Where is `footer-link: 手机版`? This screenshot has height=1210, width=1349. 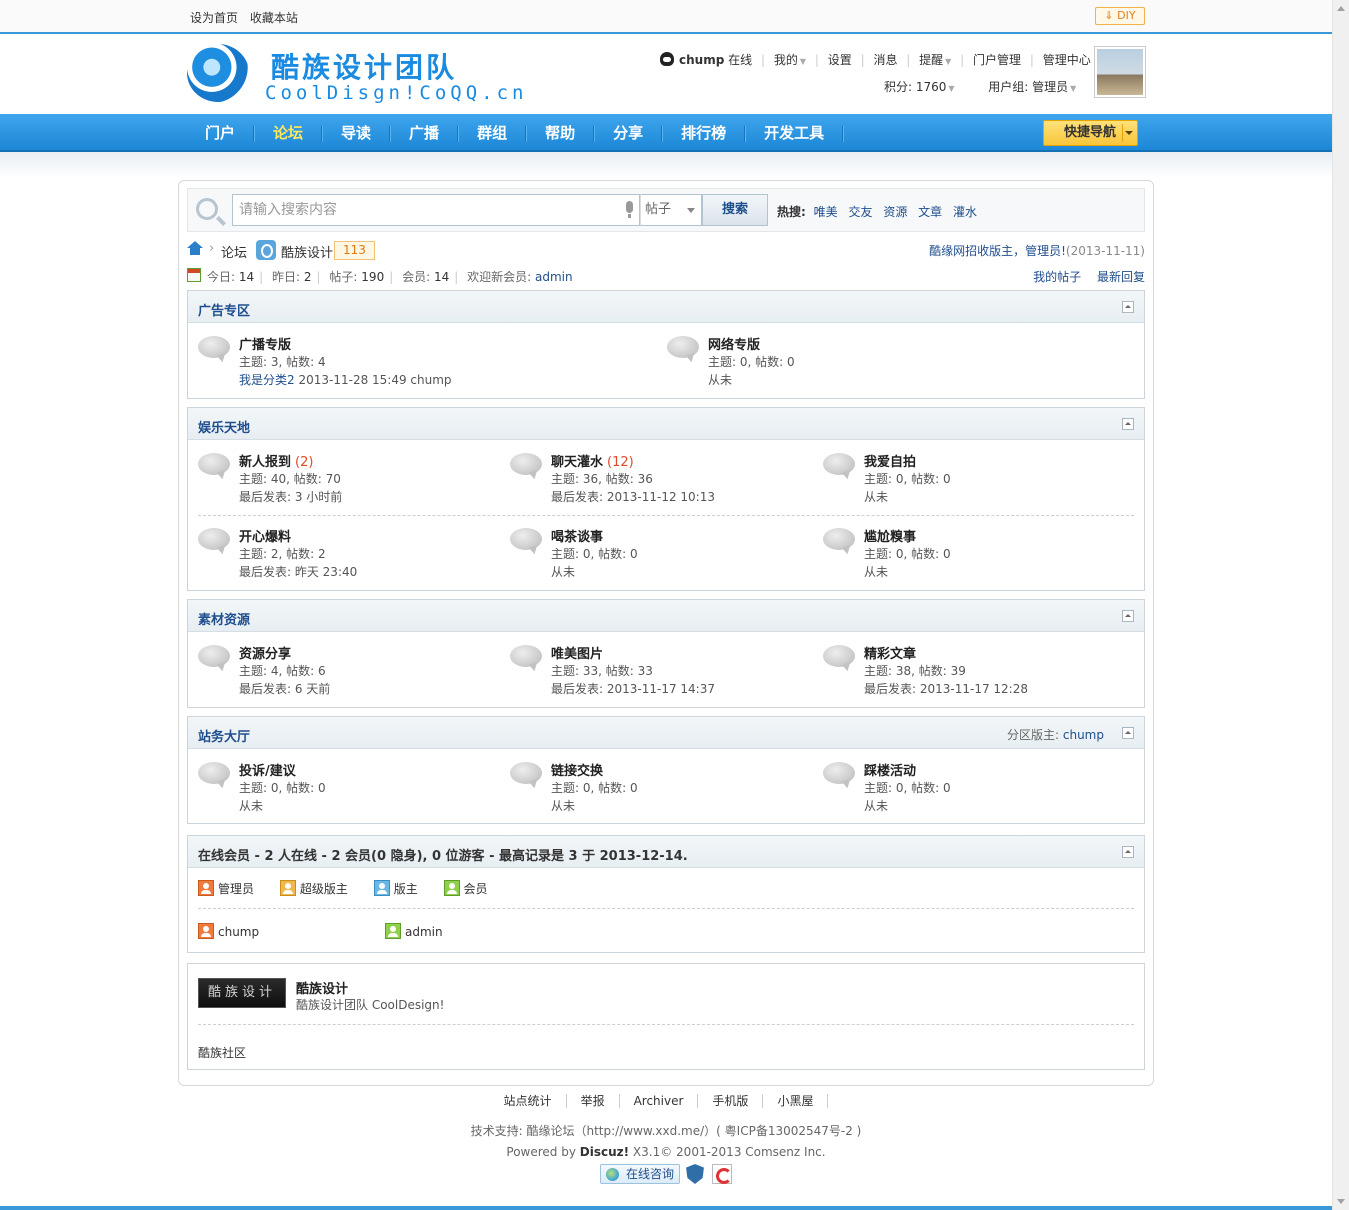
footer-link: 手机版 is located at coordinates (731, 1101).